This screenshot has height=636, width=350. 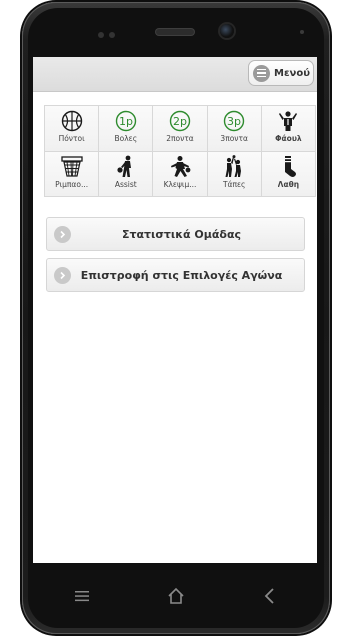 I want to click on svg-text: 1p, so click(x=126, y=121).